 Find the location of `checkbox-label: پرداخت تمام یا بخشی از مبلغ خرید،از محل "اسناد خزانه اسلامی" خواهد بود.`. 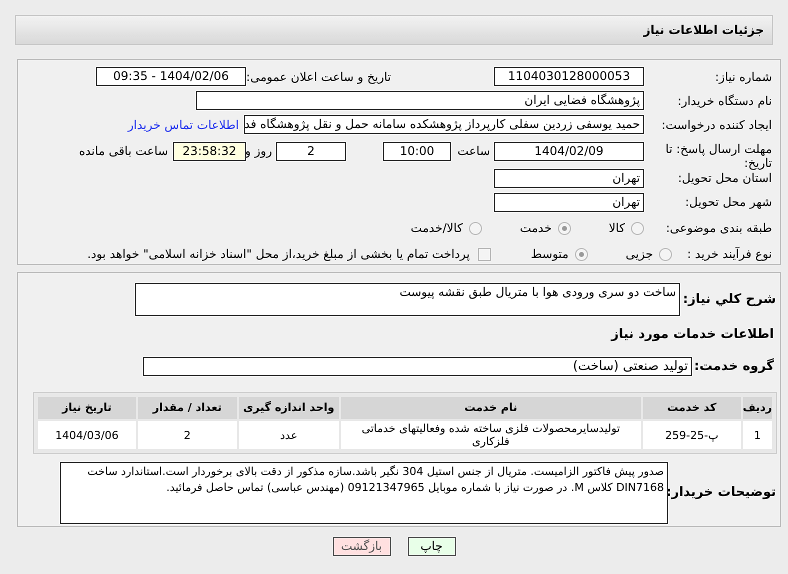

checkbox-label: پرداخت تمام یا بخشی از مبلغ خرید،از محل "اسناد خزانه اسلامی" خواهد بود. is located at coordinates (278, 255).